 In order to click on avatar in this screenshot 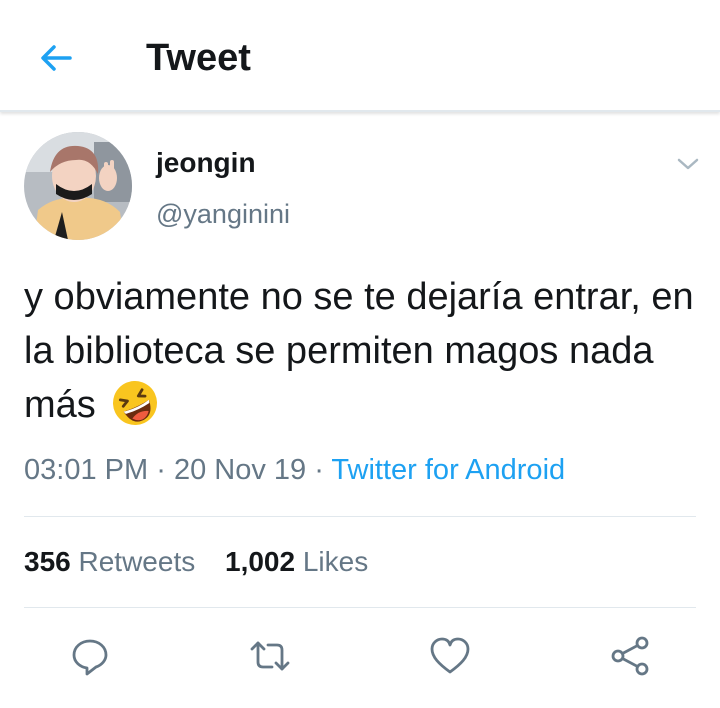, I will do `click(78, 186)`.